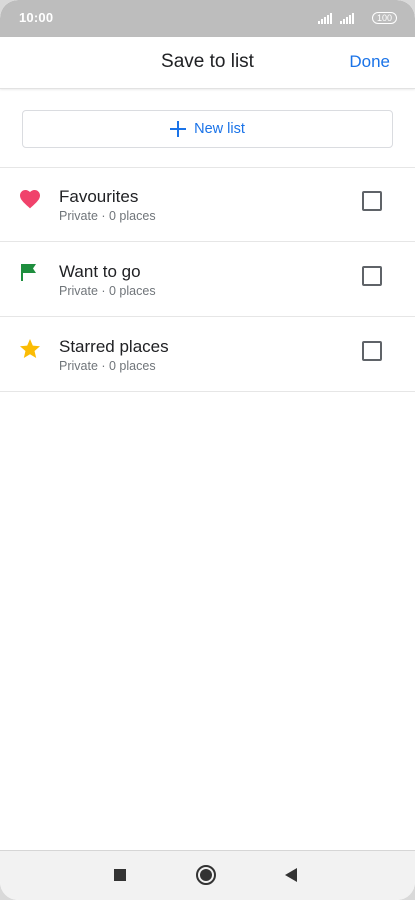  I want to click on list-item-want-to-go: Want to go Private · 0 places, so click(207, 279).